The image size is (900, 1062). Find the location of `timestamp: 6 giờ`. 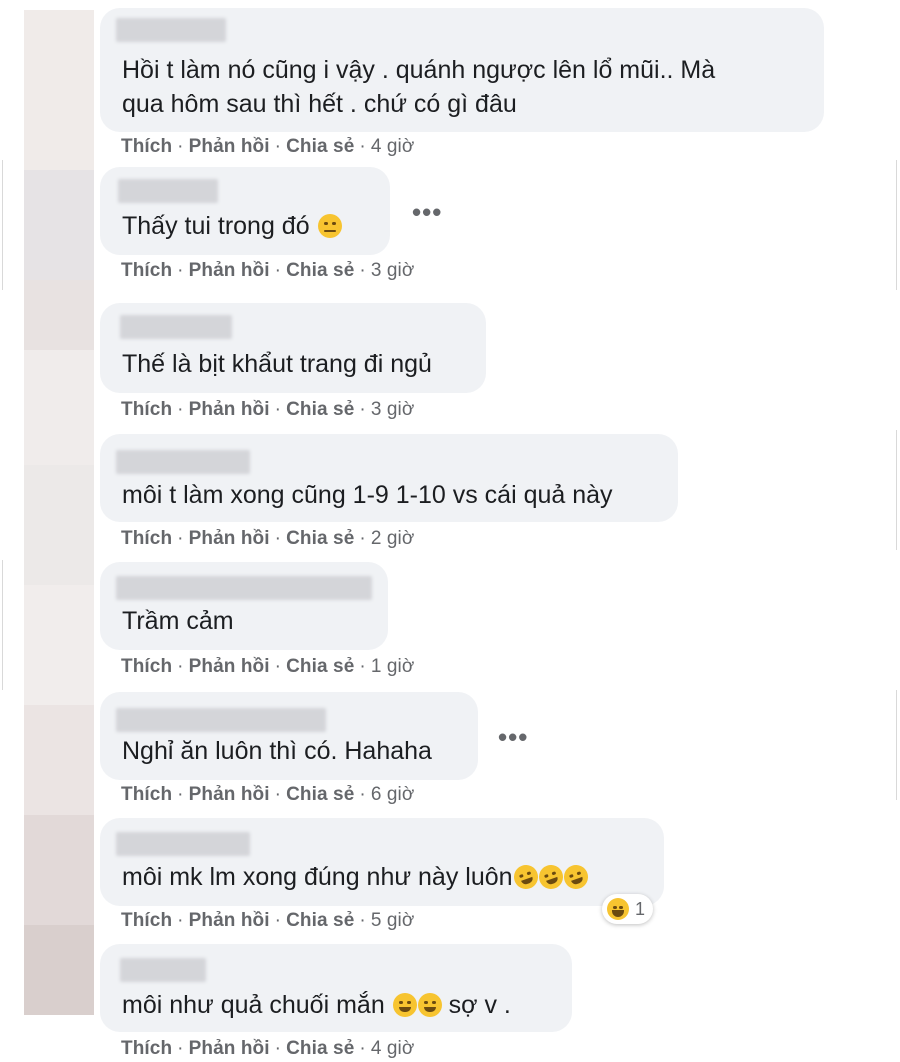

timestamp: 6 giờ is located at coordinates (393, 794).